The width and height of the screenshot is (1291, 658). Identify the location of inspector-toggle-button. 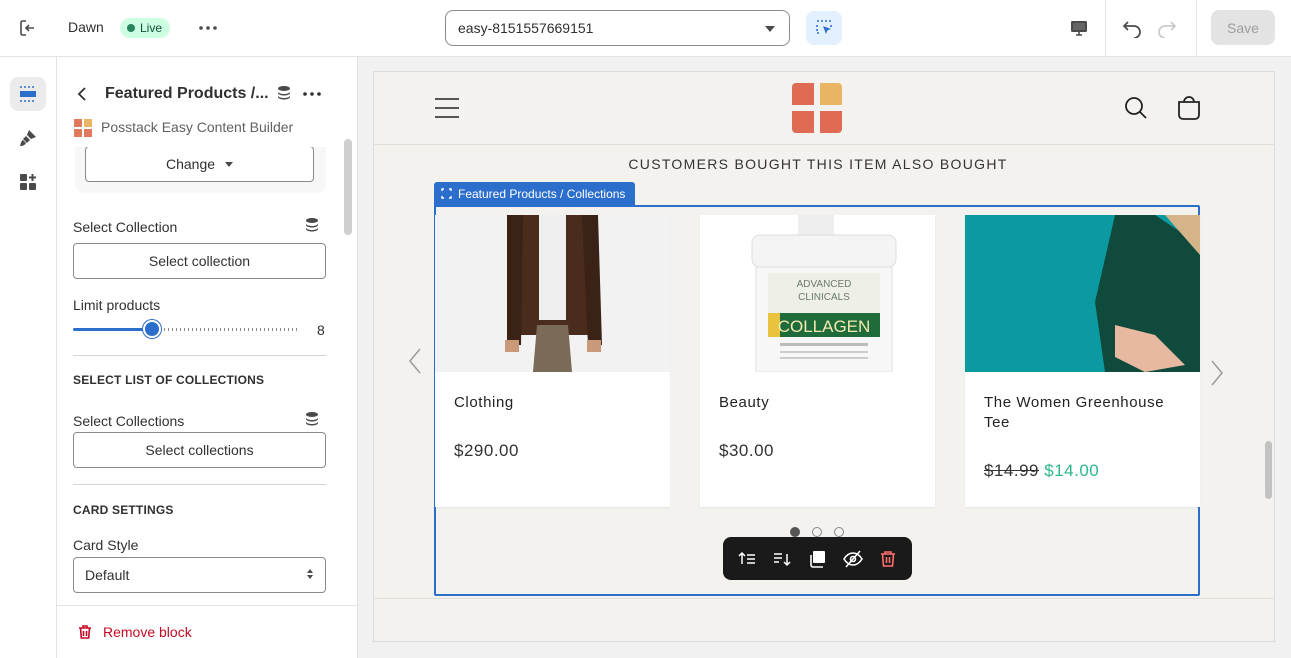
(824, 28).